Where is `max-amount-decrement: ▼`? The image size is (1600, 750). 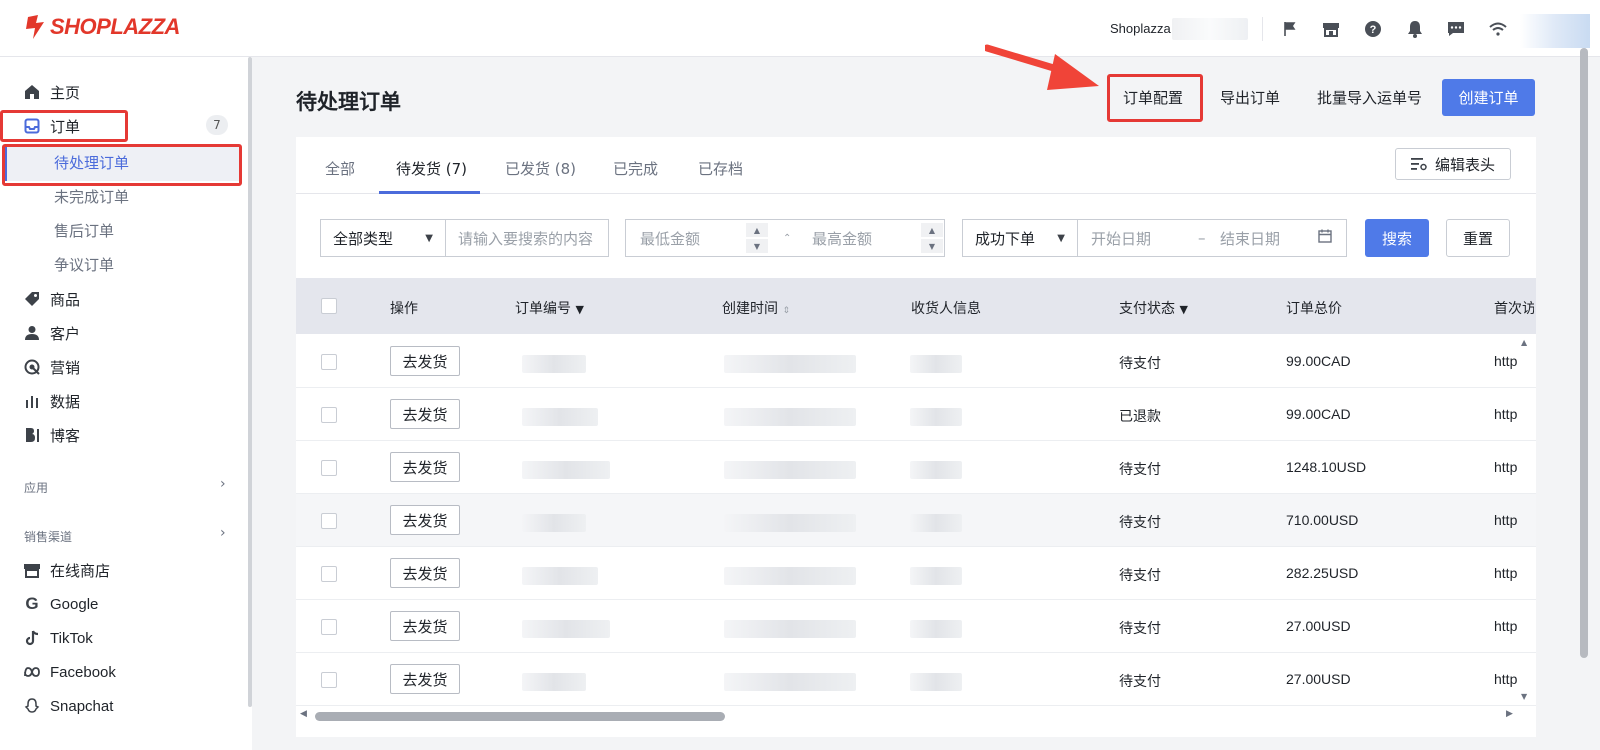
max-amount-decrement: ▼ is located at coordinates (932, 246).